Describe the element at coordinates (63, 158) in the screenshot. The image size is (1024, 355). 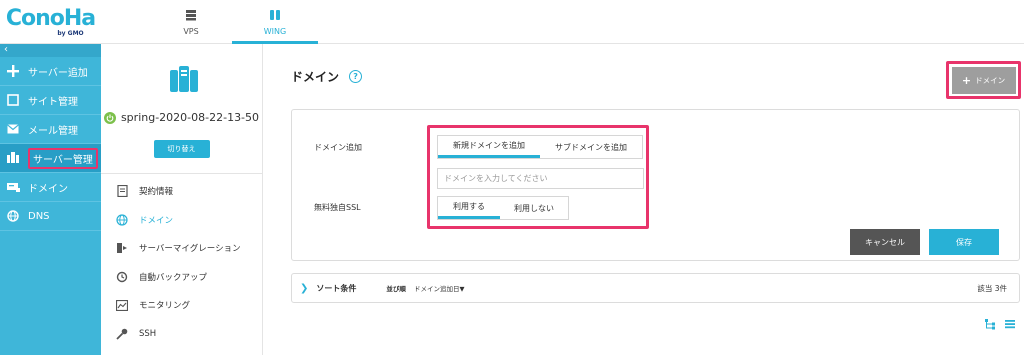
I see `sidebar-item-label: サーバー管理` at that location.